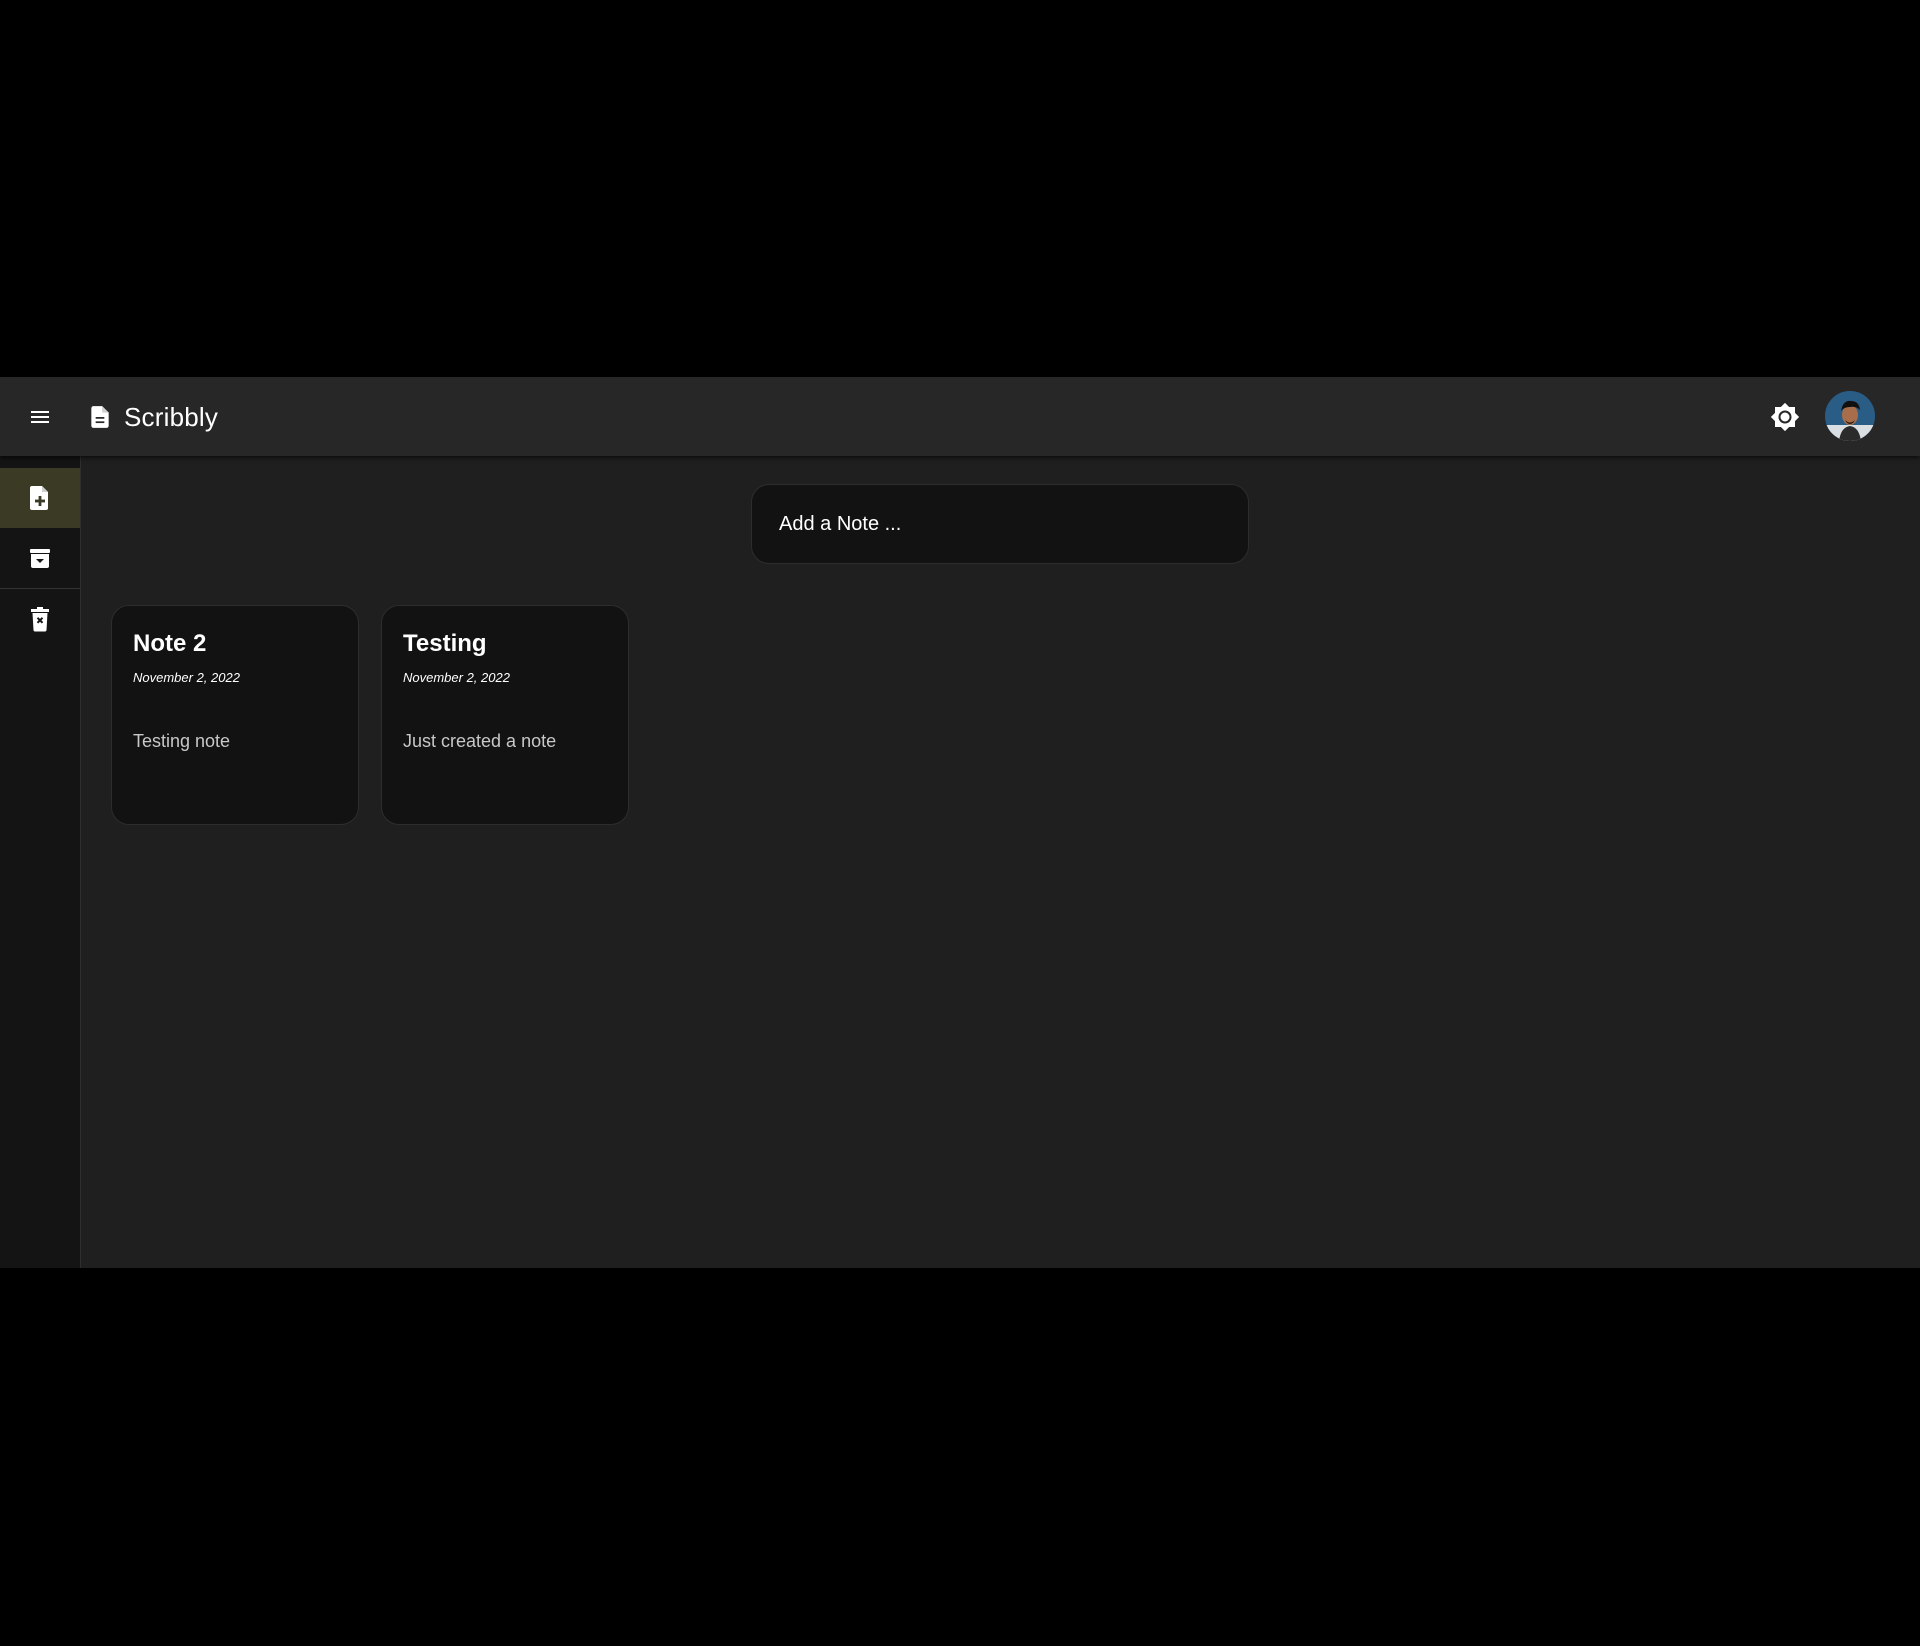  Describe the element at coordinates (960, 416) in the screenshot. I see `app-bar: Scribbly` at that location.